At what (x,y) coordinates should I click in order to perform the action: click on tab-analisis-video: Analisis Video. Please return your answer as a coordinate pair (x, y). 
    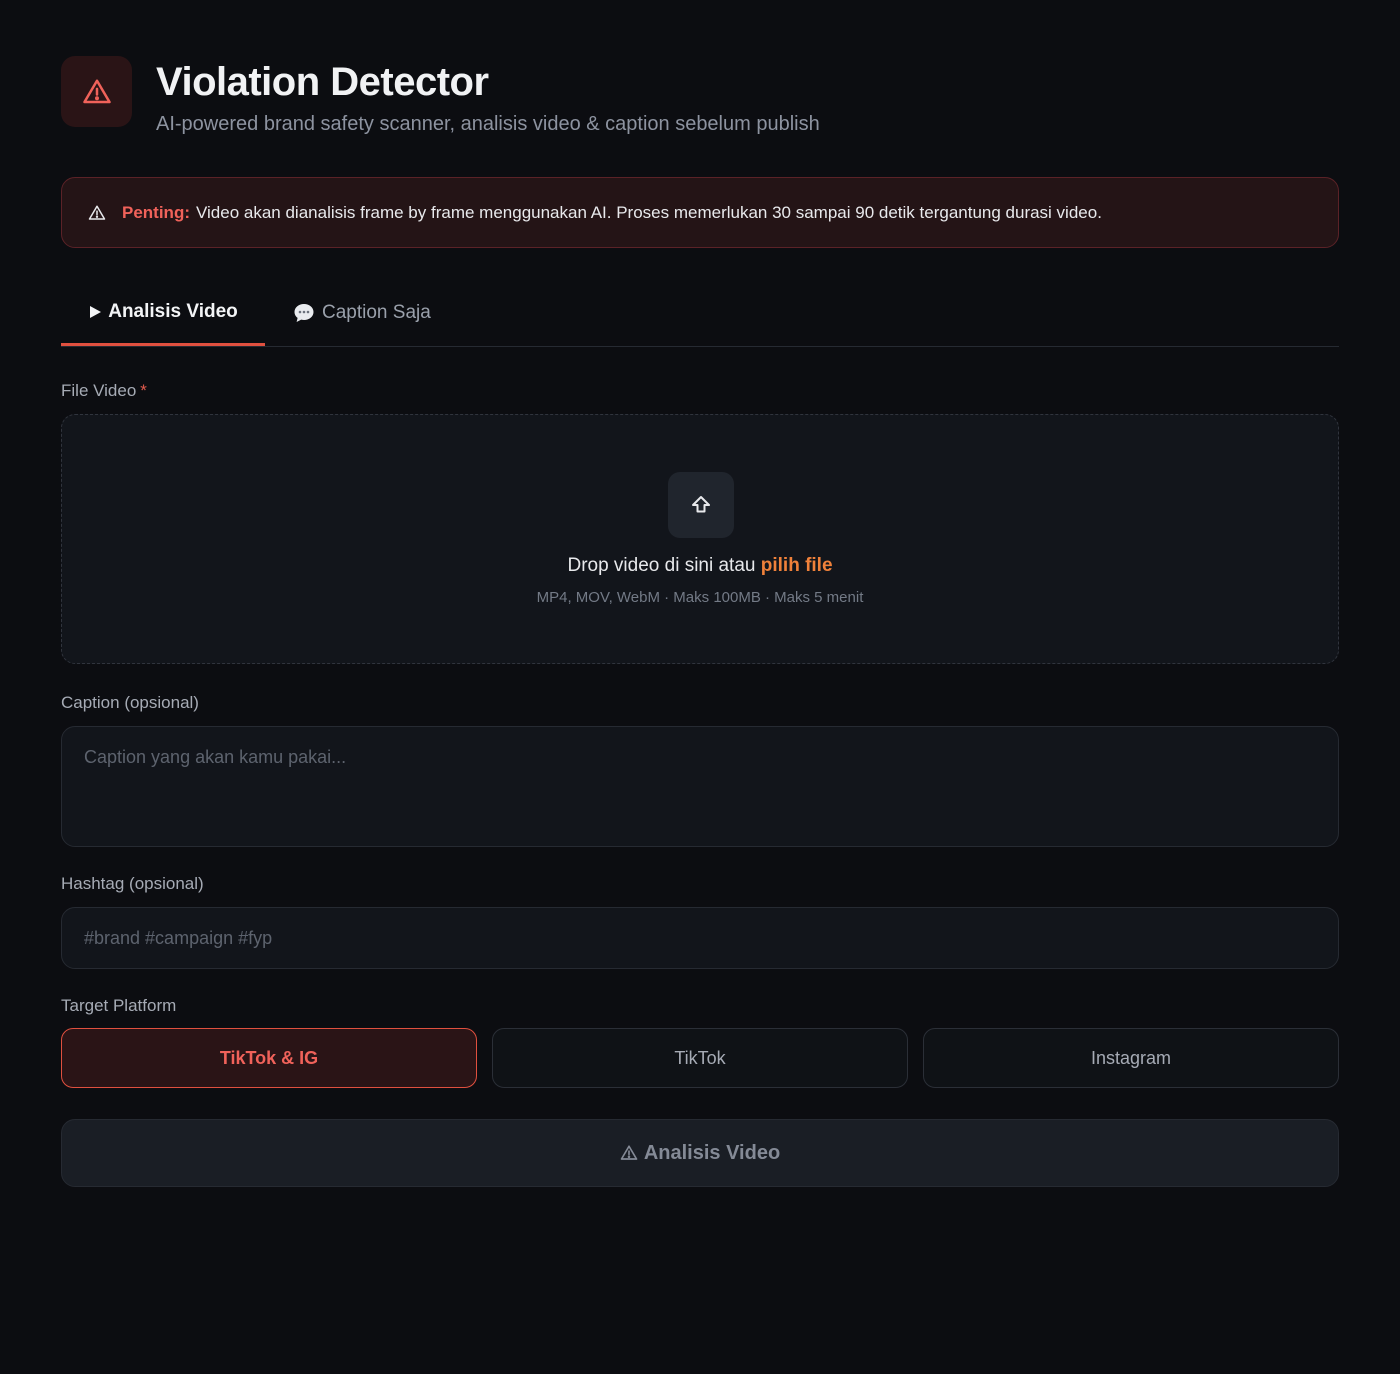
    Looking at the image, I should click on (163, 313).